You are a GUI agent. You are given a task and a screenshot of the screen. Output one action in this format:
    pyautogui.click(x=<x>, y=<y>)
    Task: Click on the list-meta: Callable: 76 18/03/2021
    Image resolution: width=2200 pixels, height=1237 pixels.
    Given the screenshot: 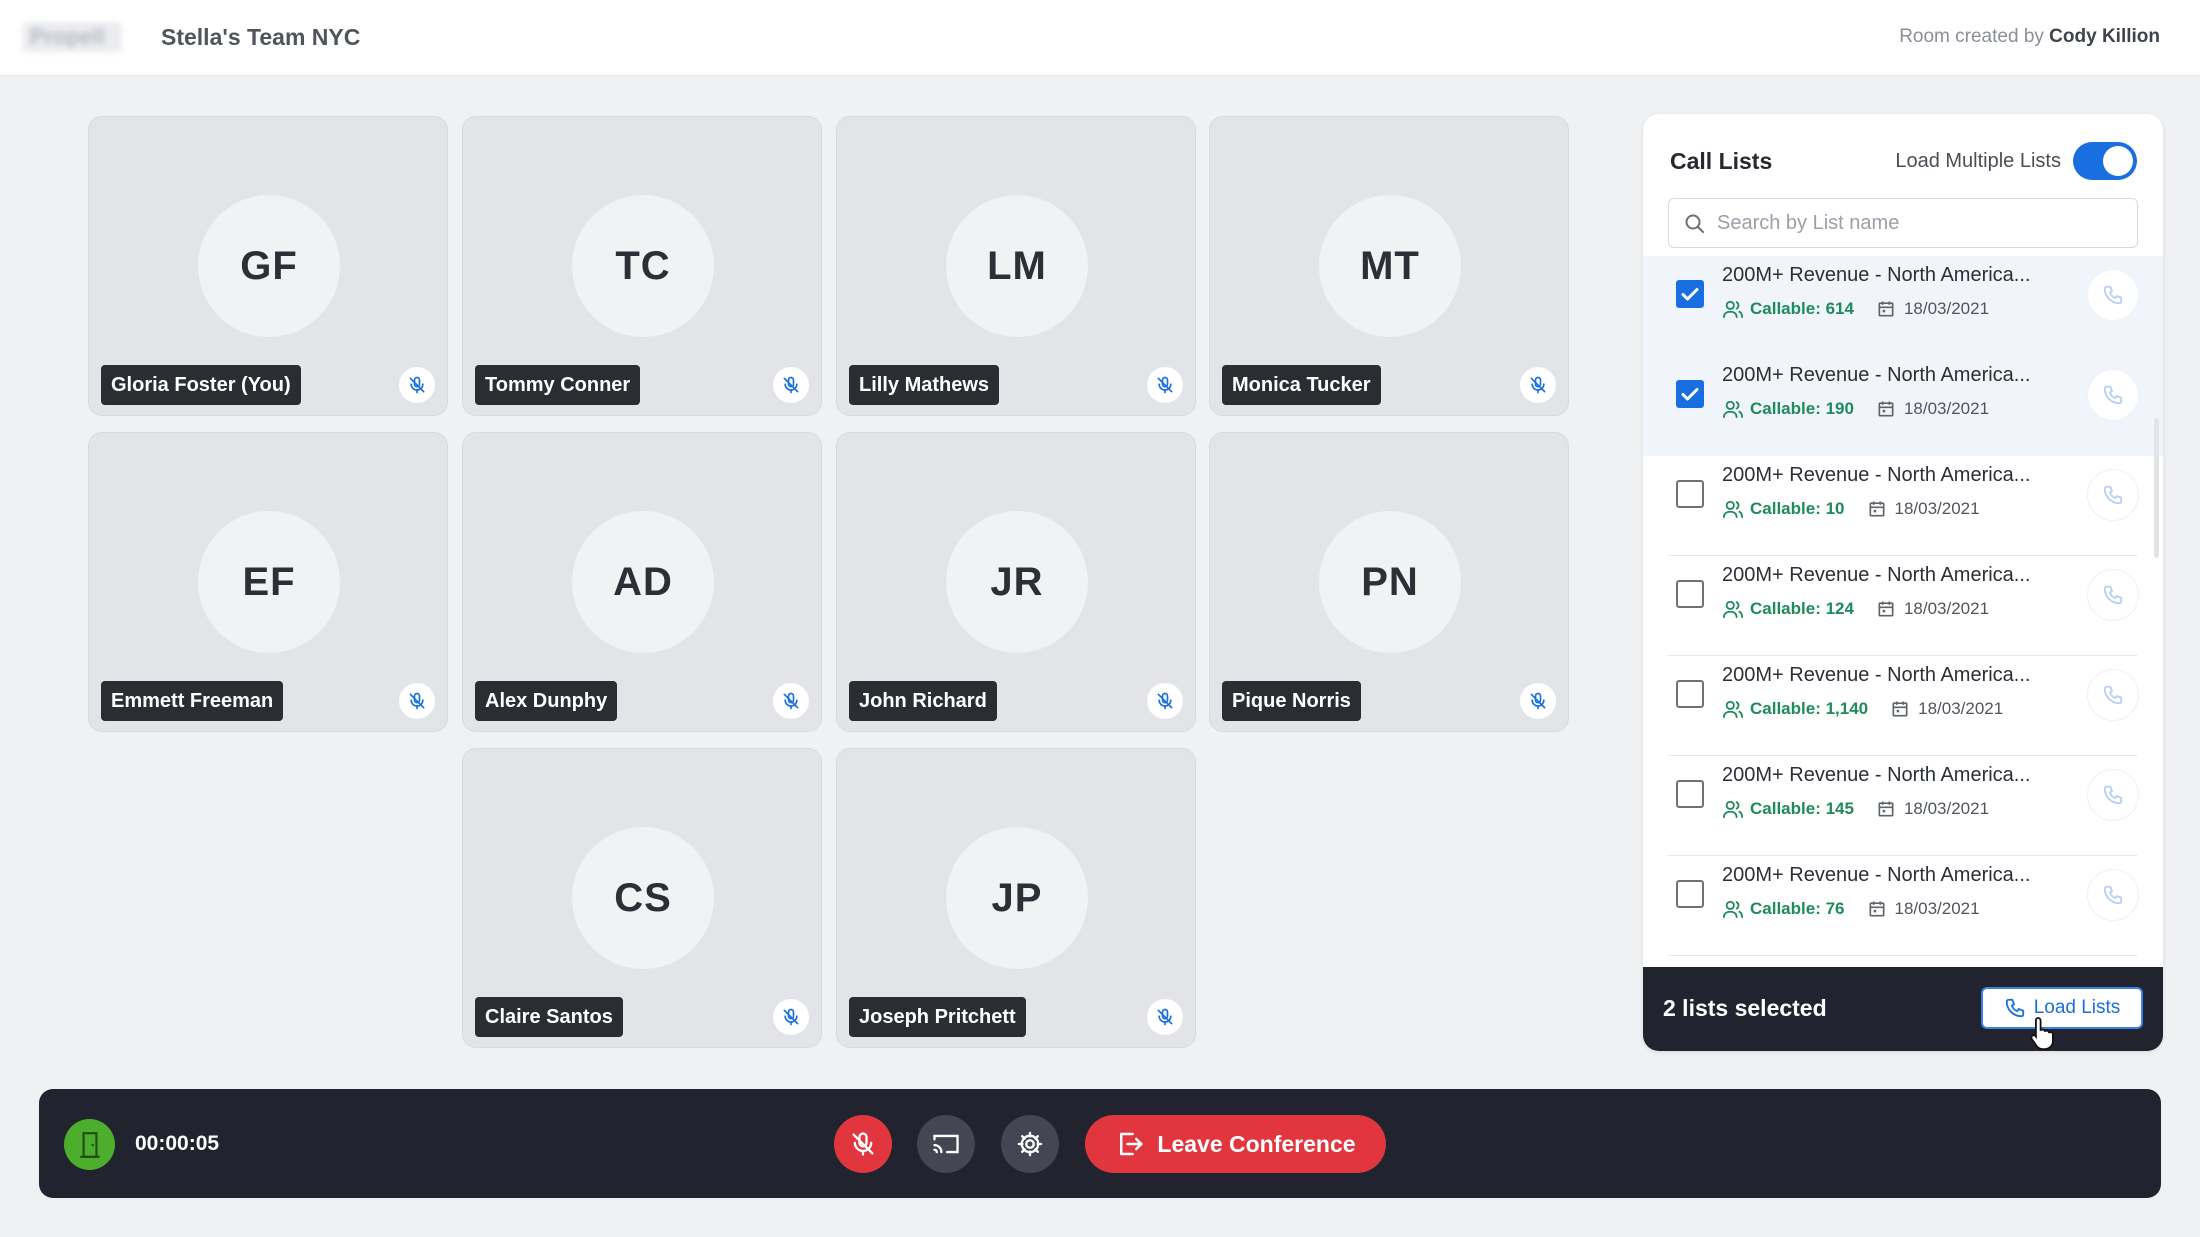 What is the action you would take?
    pyautogui.click(x=1851, y=909)
    